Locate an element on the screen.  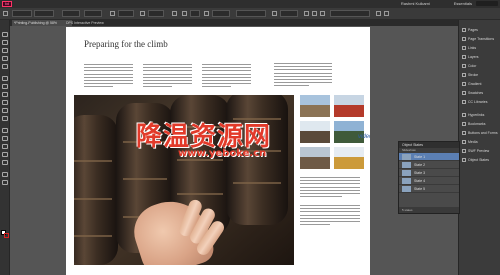
panel-pages: Pages is located at coordinates (479, 30).